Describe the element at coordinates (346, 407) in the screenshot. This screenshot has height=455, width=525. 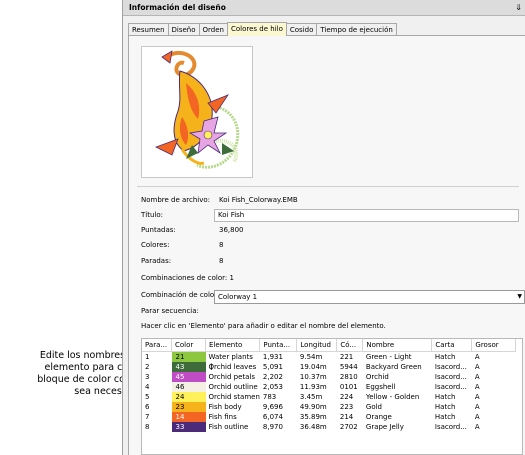
I see `cell-code: 223` at that location.